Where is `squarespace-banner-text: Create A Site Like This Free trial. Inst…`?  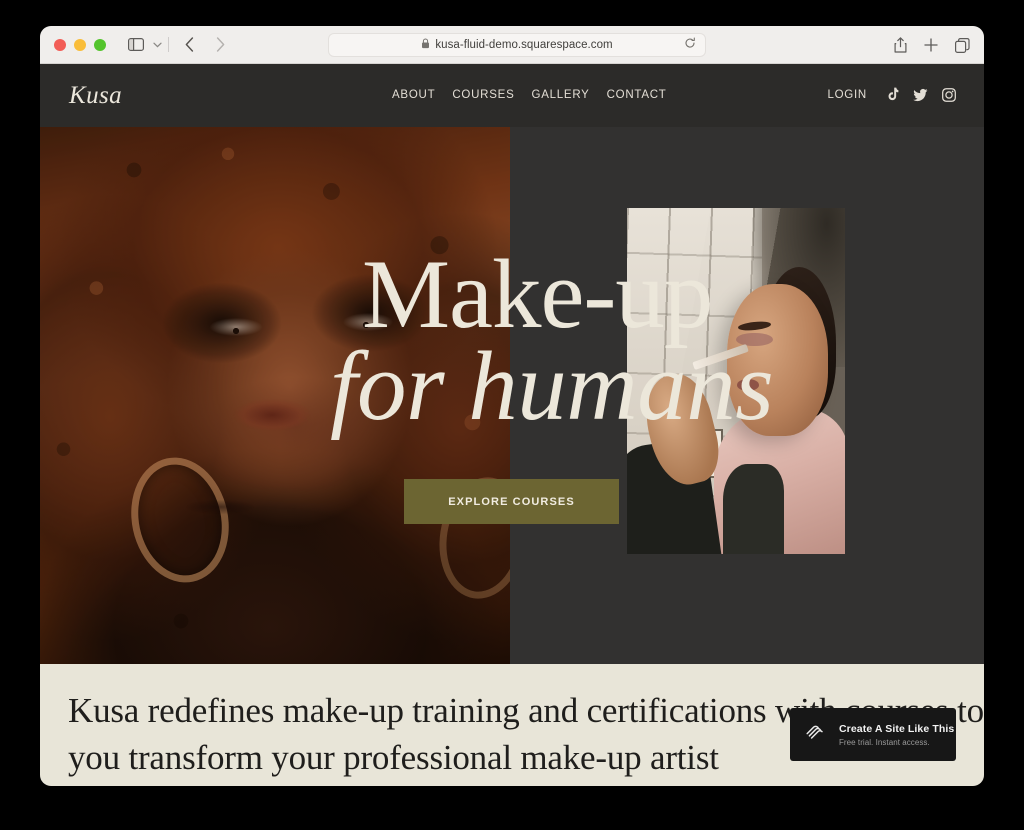
squarespace-banner-text: Create A Site Like This Free trial. Inst… is located at coordinates (896, 734).